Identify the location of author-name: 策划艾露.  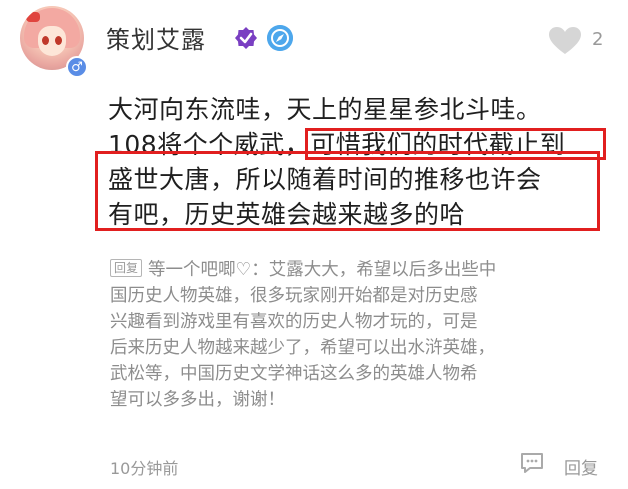
(156, 37).